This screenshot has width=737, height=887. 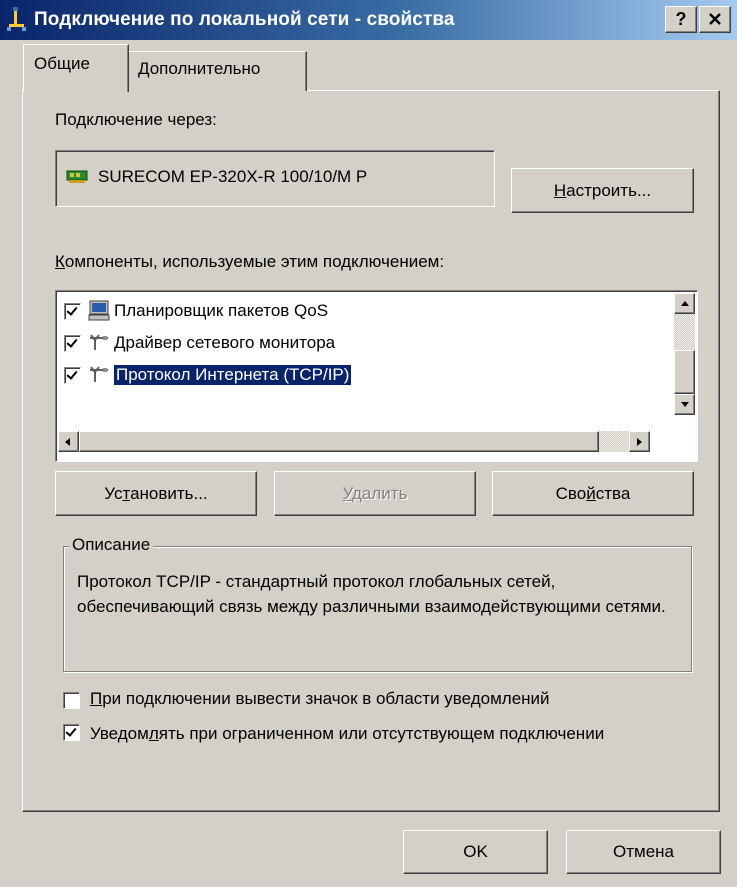 I want to click on cancel-button: Отмена, so click(x=643, y=852).